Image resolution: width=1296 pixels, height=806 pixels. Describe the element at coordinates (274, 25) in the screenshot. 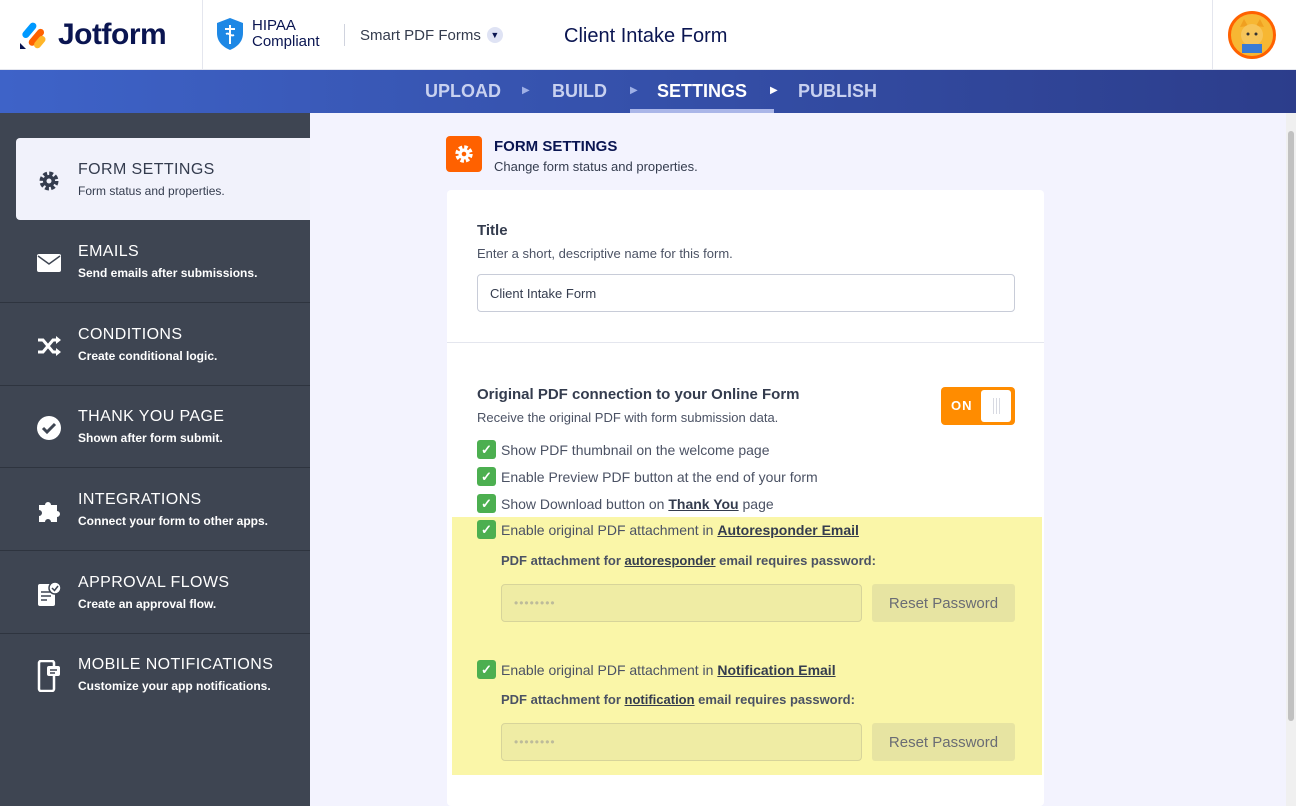

I see `hipaa-line1: HIPAA` at that location.